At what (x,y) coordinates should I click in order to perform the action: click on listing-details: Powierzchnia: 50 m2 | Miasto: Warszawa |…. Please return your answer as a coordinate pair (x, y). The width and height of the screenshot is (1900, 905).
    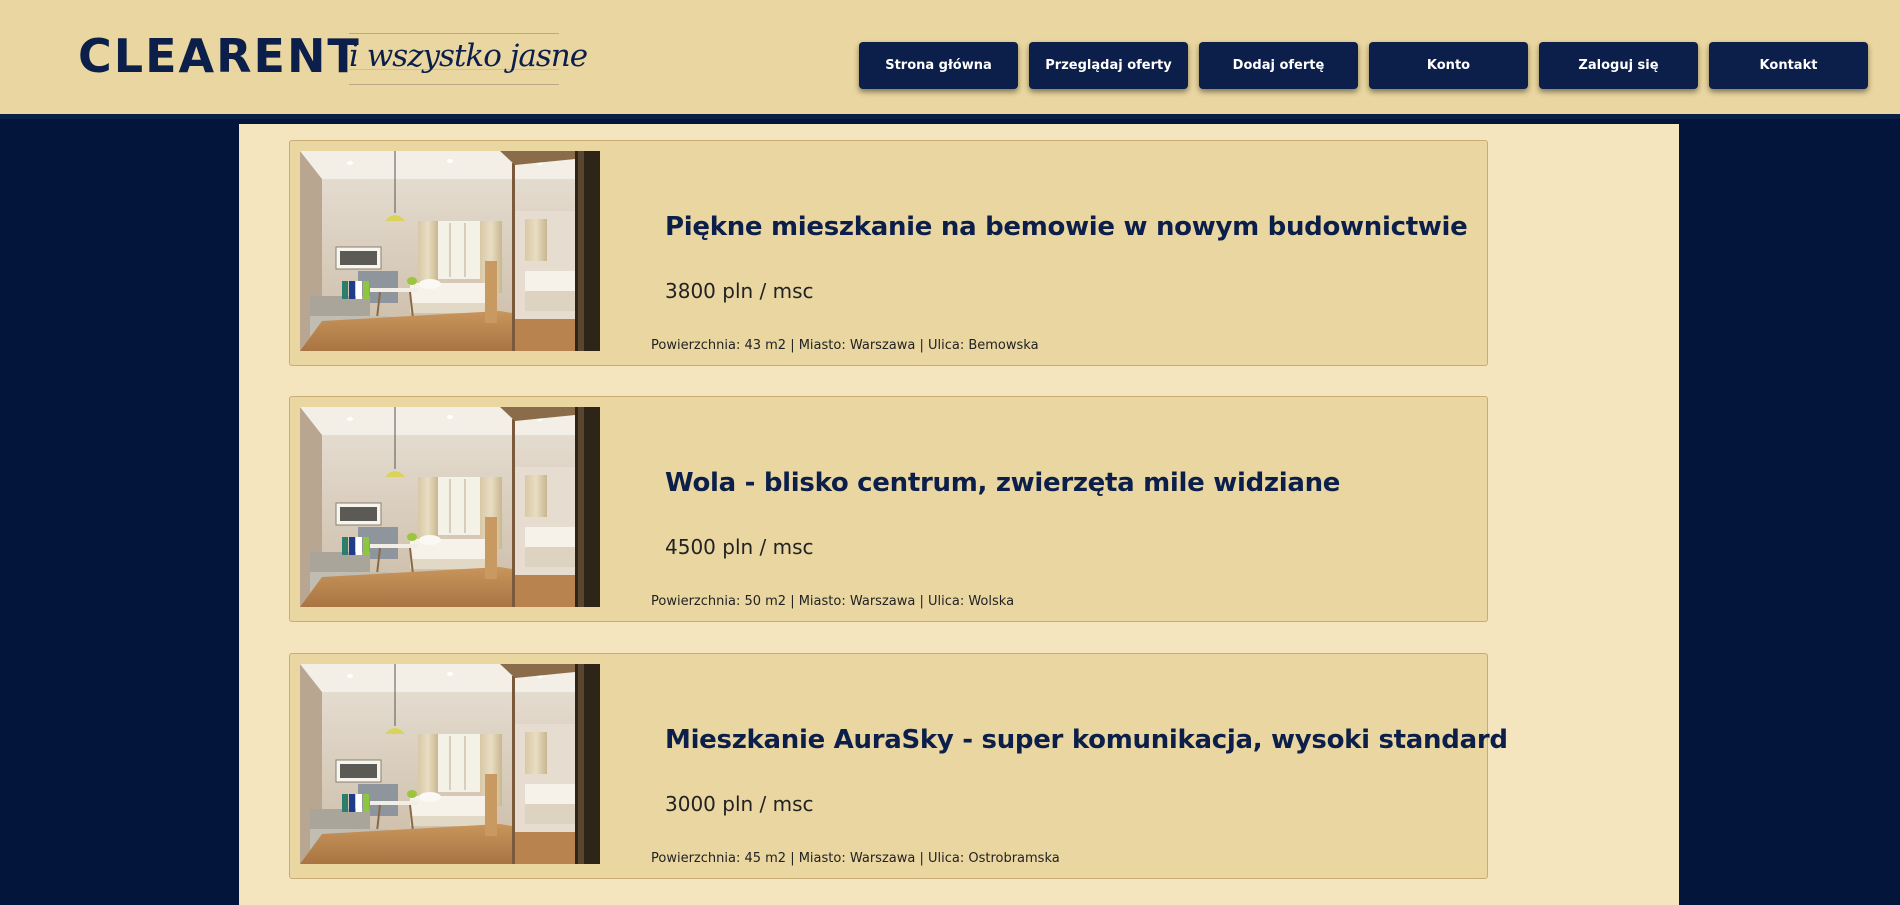
    Looking at the image, I should click on (833, 601).